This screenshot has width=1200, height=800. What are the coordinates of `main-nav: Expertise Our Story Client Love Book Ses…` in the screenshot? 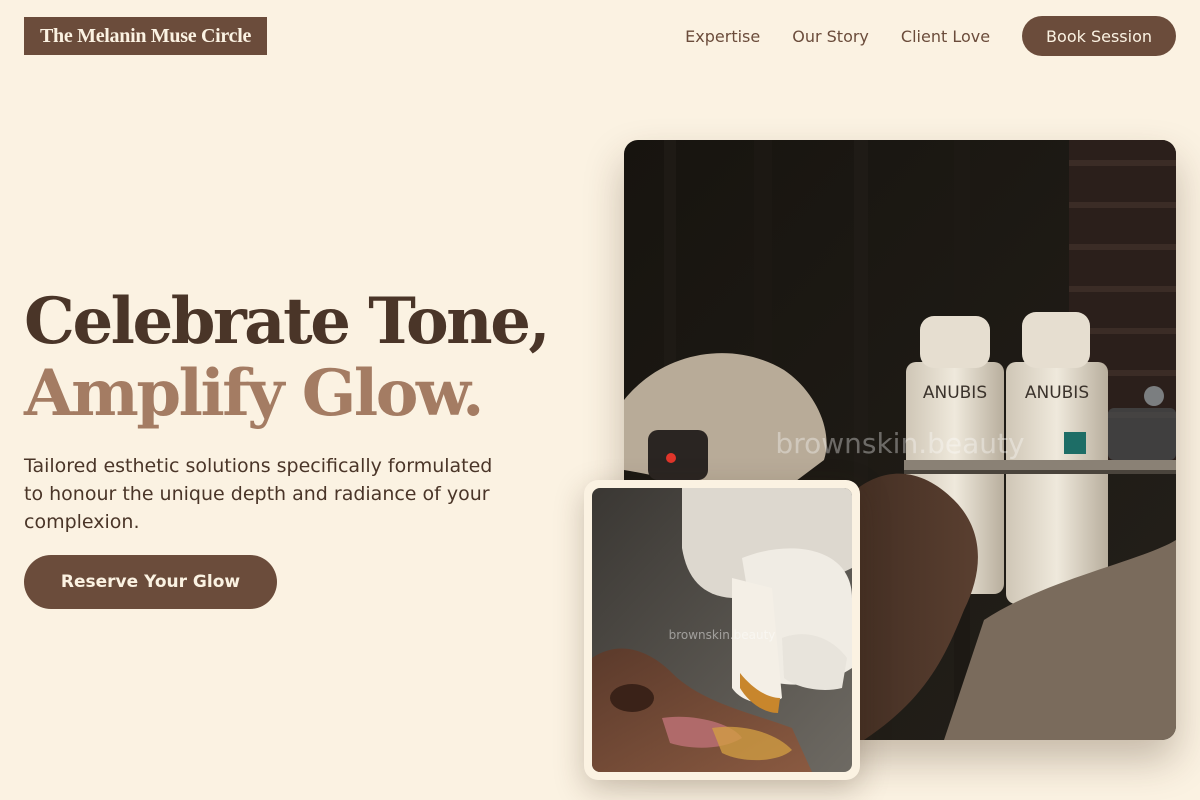 It's located at (930, 36).